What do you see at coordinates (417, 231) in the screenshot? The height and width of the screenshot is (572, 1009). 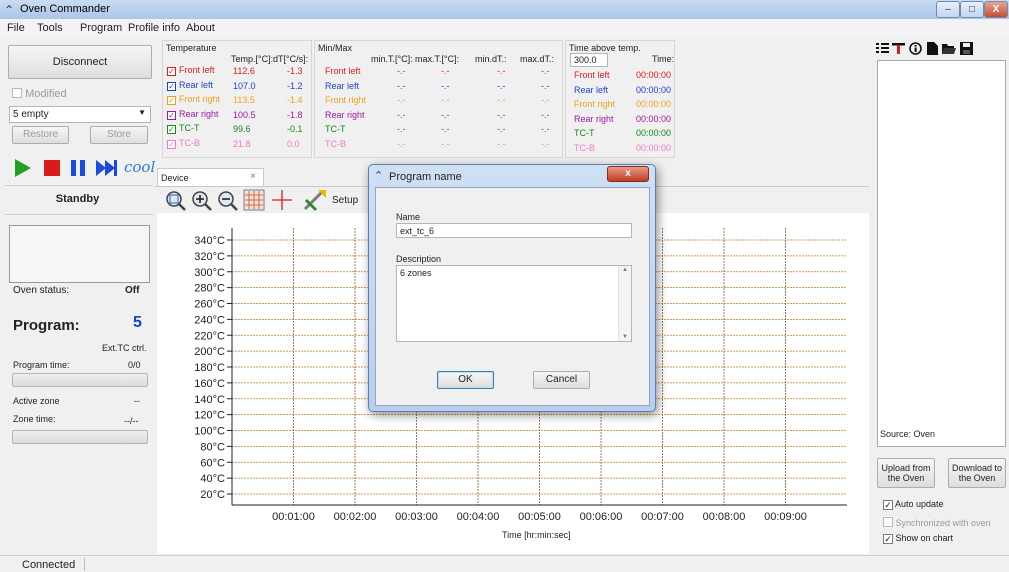 I see `name-input-value: ext_tc_6` at bounding box center [417, 231].